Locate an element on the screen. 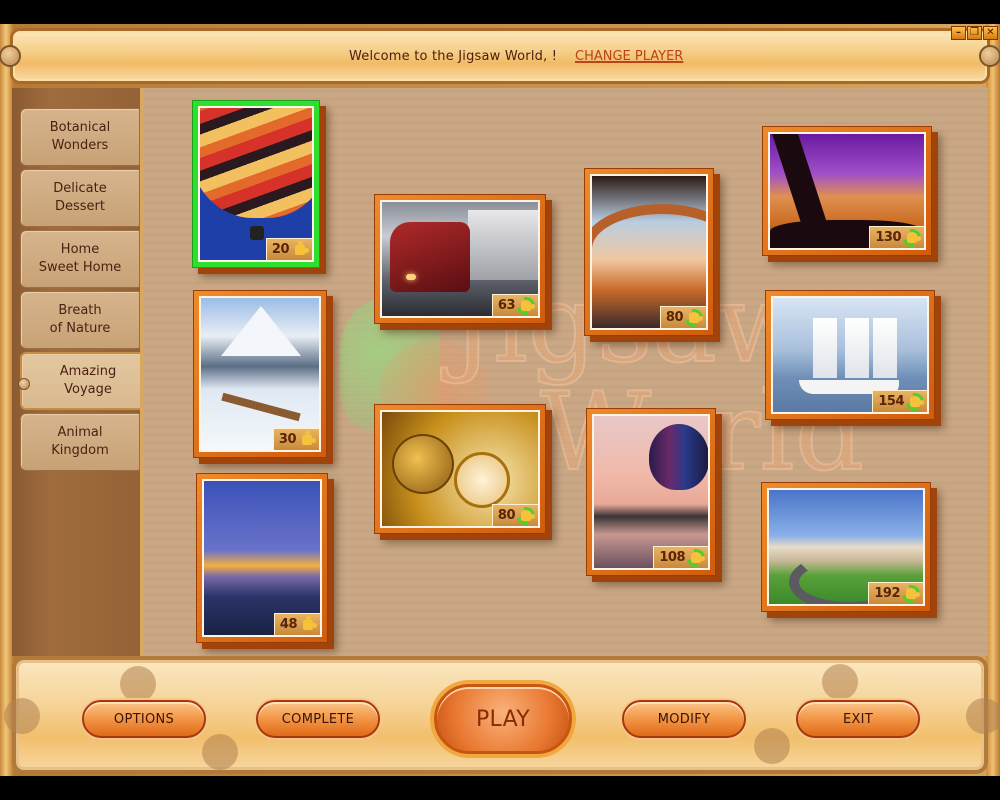 This screenshot has height=800, width=1000. puzzle-thumb-tall-ship: 154 is located at coordinates (850, 355).